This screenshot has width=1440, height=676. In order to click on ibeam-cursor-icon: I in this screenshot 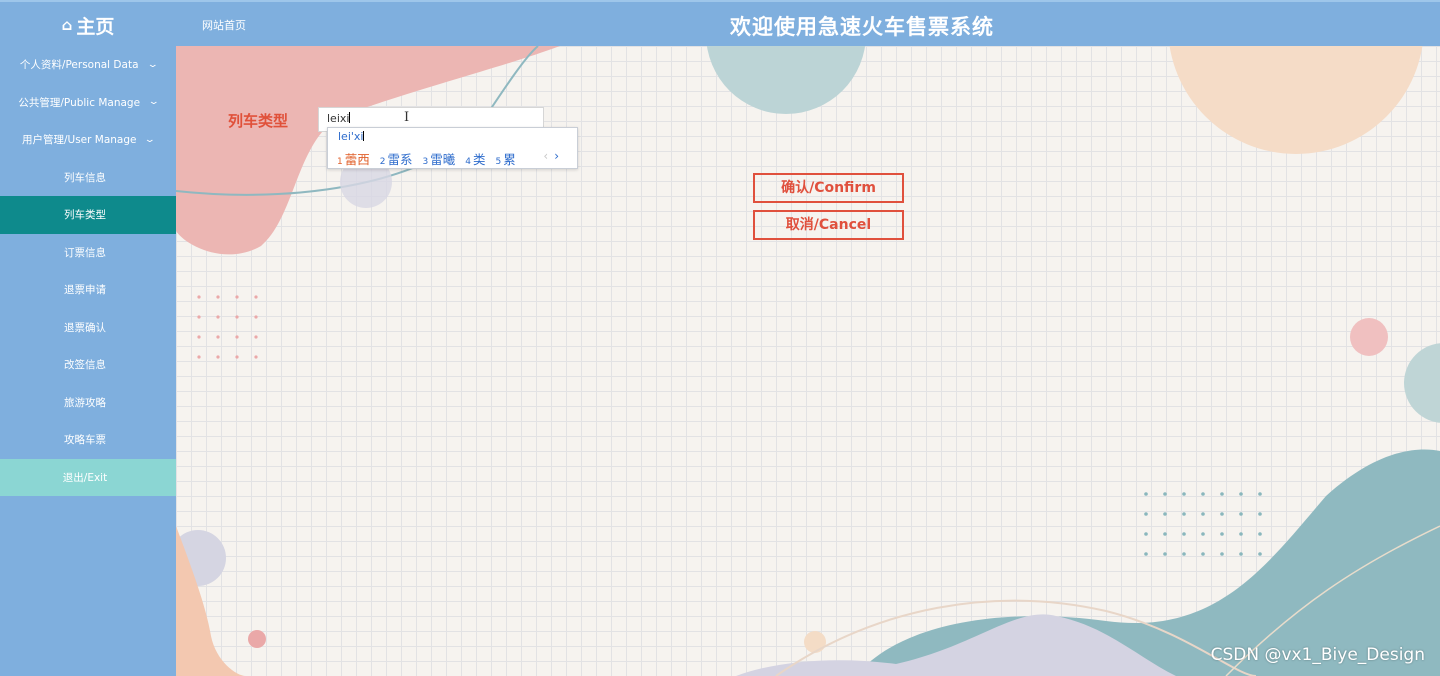, I will do `click(407, 117)`.